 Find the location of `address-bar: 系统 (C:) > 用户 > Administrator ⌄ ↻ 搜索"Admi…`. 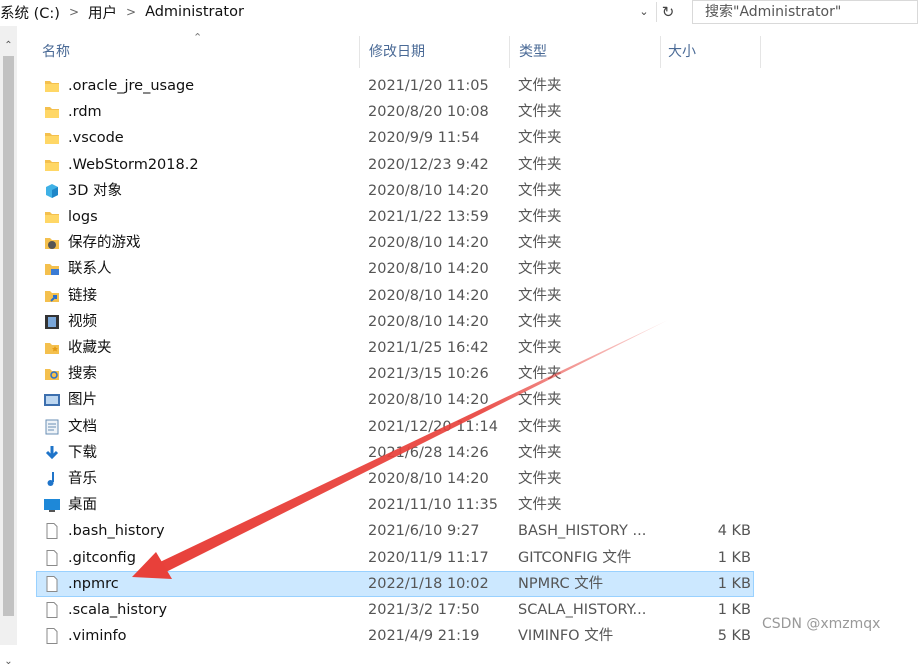

address-bar: 系统 (C:) > 用户 > Administrator ⌄ ↻ 搜索"Admi… is located at coordinates (459, 13).